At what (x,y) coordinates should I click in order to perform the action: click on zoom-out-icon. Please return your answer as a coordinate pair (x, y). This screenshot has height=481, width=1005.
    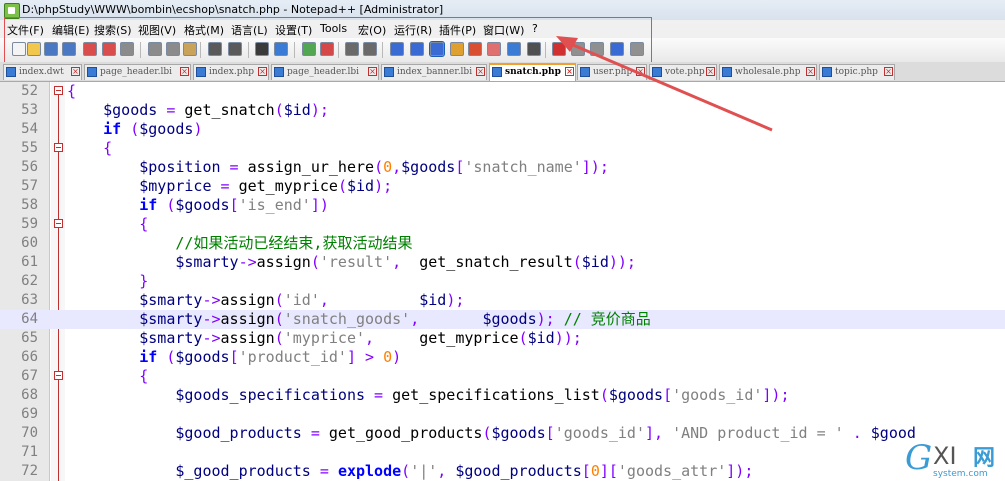
    Looking at the image, I should click on (327, 49).